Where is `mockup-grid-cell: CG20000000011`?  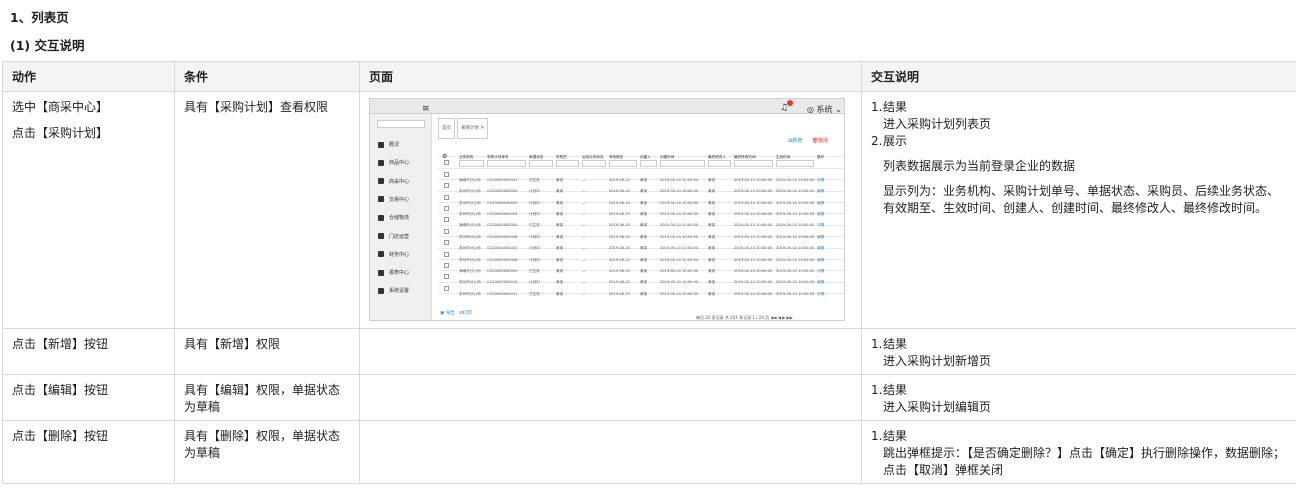
mockup-grid-cell: CG20000000011 is located at coordinates (502, 293).